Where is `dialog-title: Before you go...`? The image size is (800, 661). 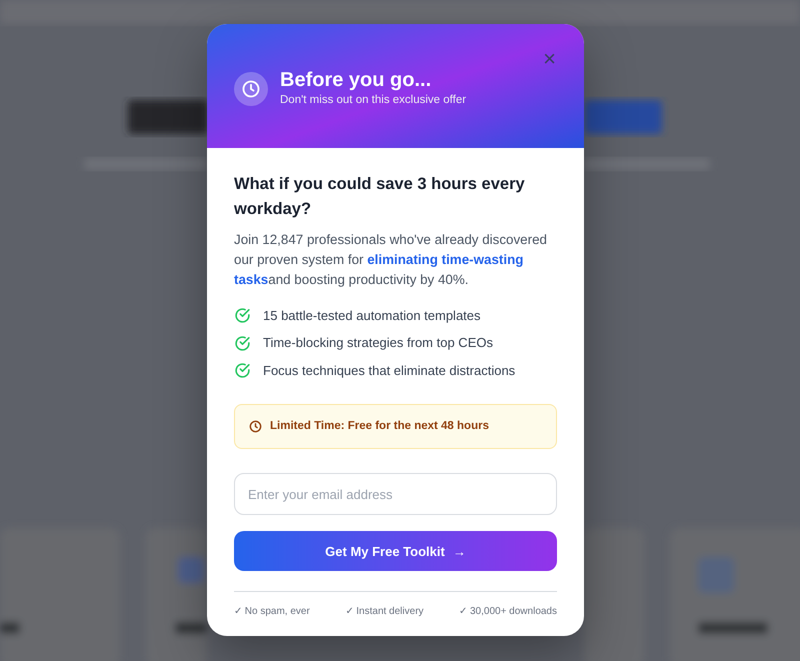
dialog-title: Before you go... is located at coordinates (356, 80).